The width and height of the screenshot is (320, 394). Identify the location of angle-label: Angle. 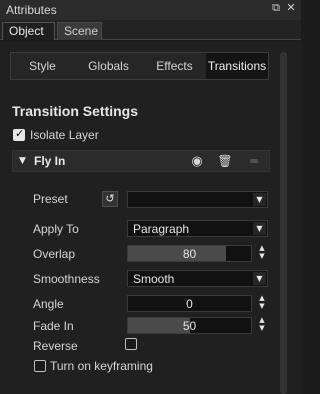
(48, 304).